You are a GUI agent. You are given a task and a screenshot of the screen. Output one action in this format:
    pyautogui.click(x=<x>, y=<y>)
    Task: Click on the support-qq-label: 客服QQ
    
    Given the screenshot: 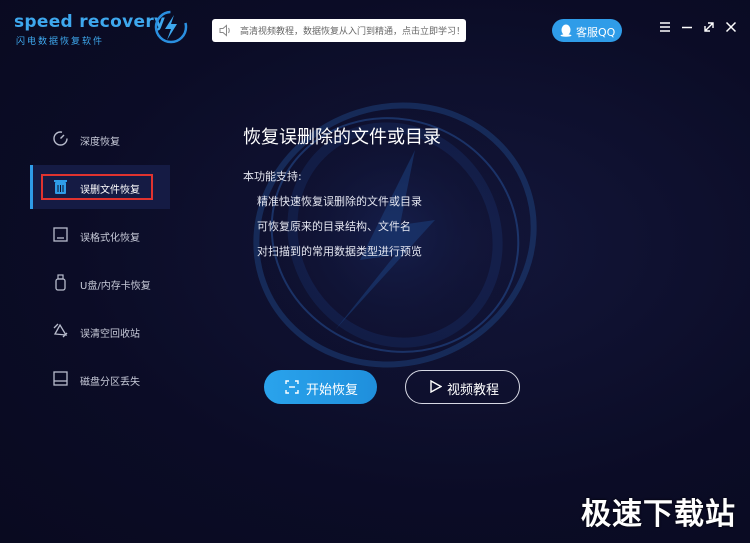 What is the action you would take?
    pyautogui.click(x=596, y=32)
    